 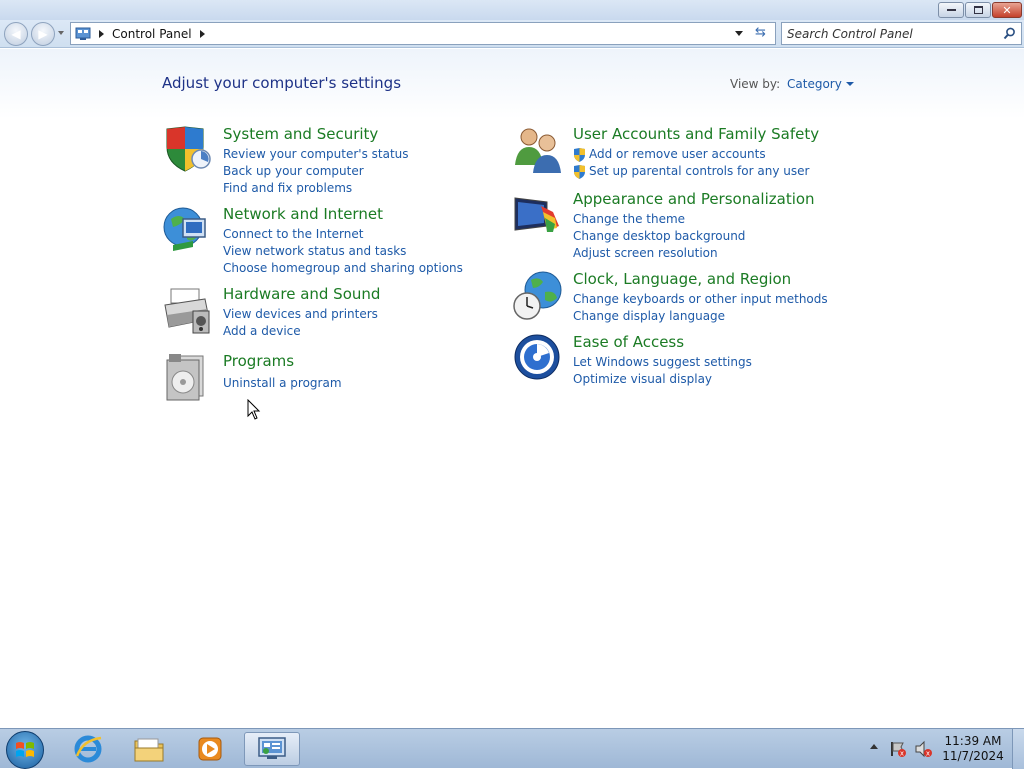 I want to click on link-find-fix-problems: Find and fix problems, so click(x=316, y=188).